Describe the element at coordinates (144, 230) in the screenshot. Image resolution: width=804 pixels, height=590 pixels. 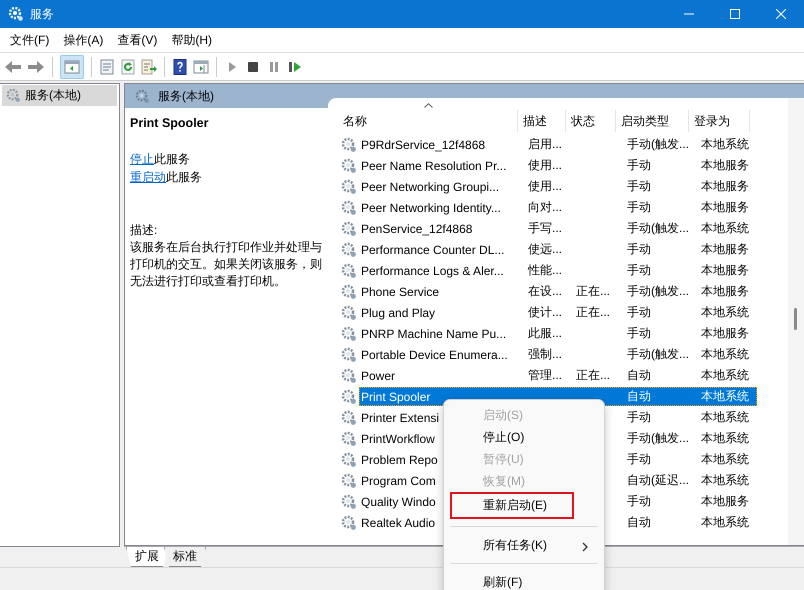
I see `description-label: 描述:` at that location.